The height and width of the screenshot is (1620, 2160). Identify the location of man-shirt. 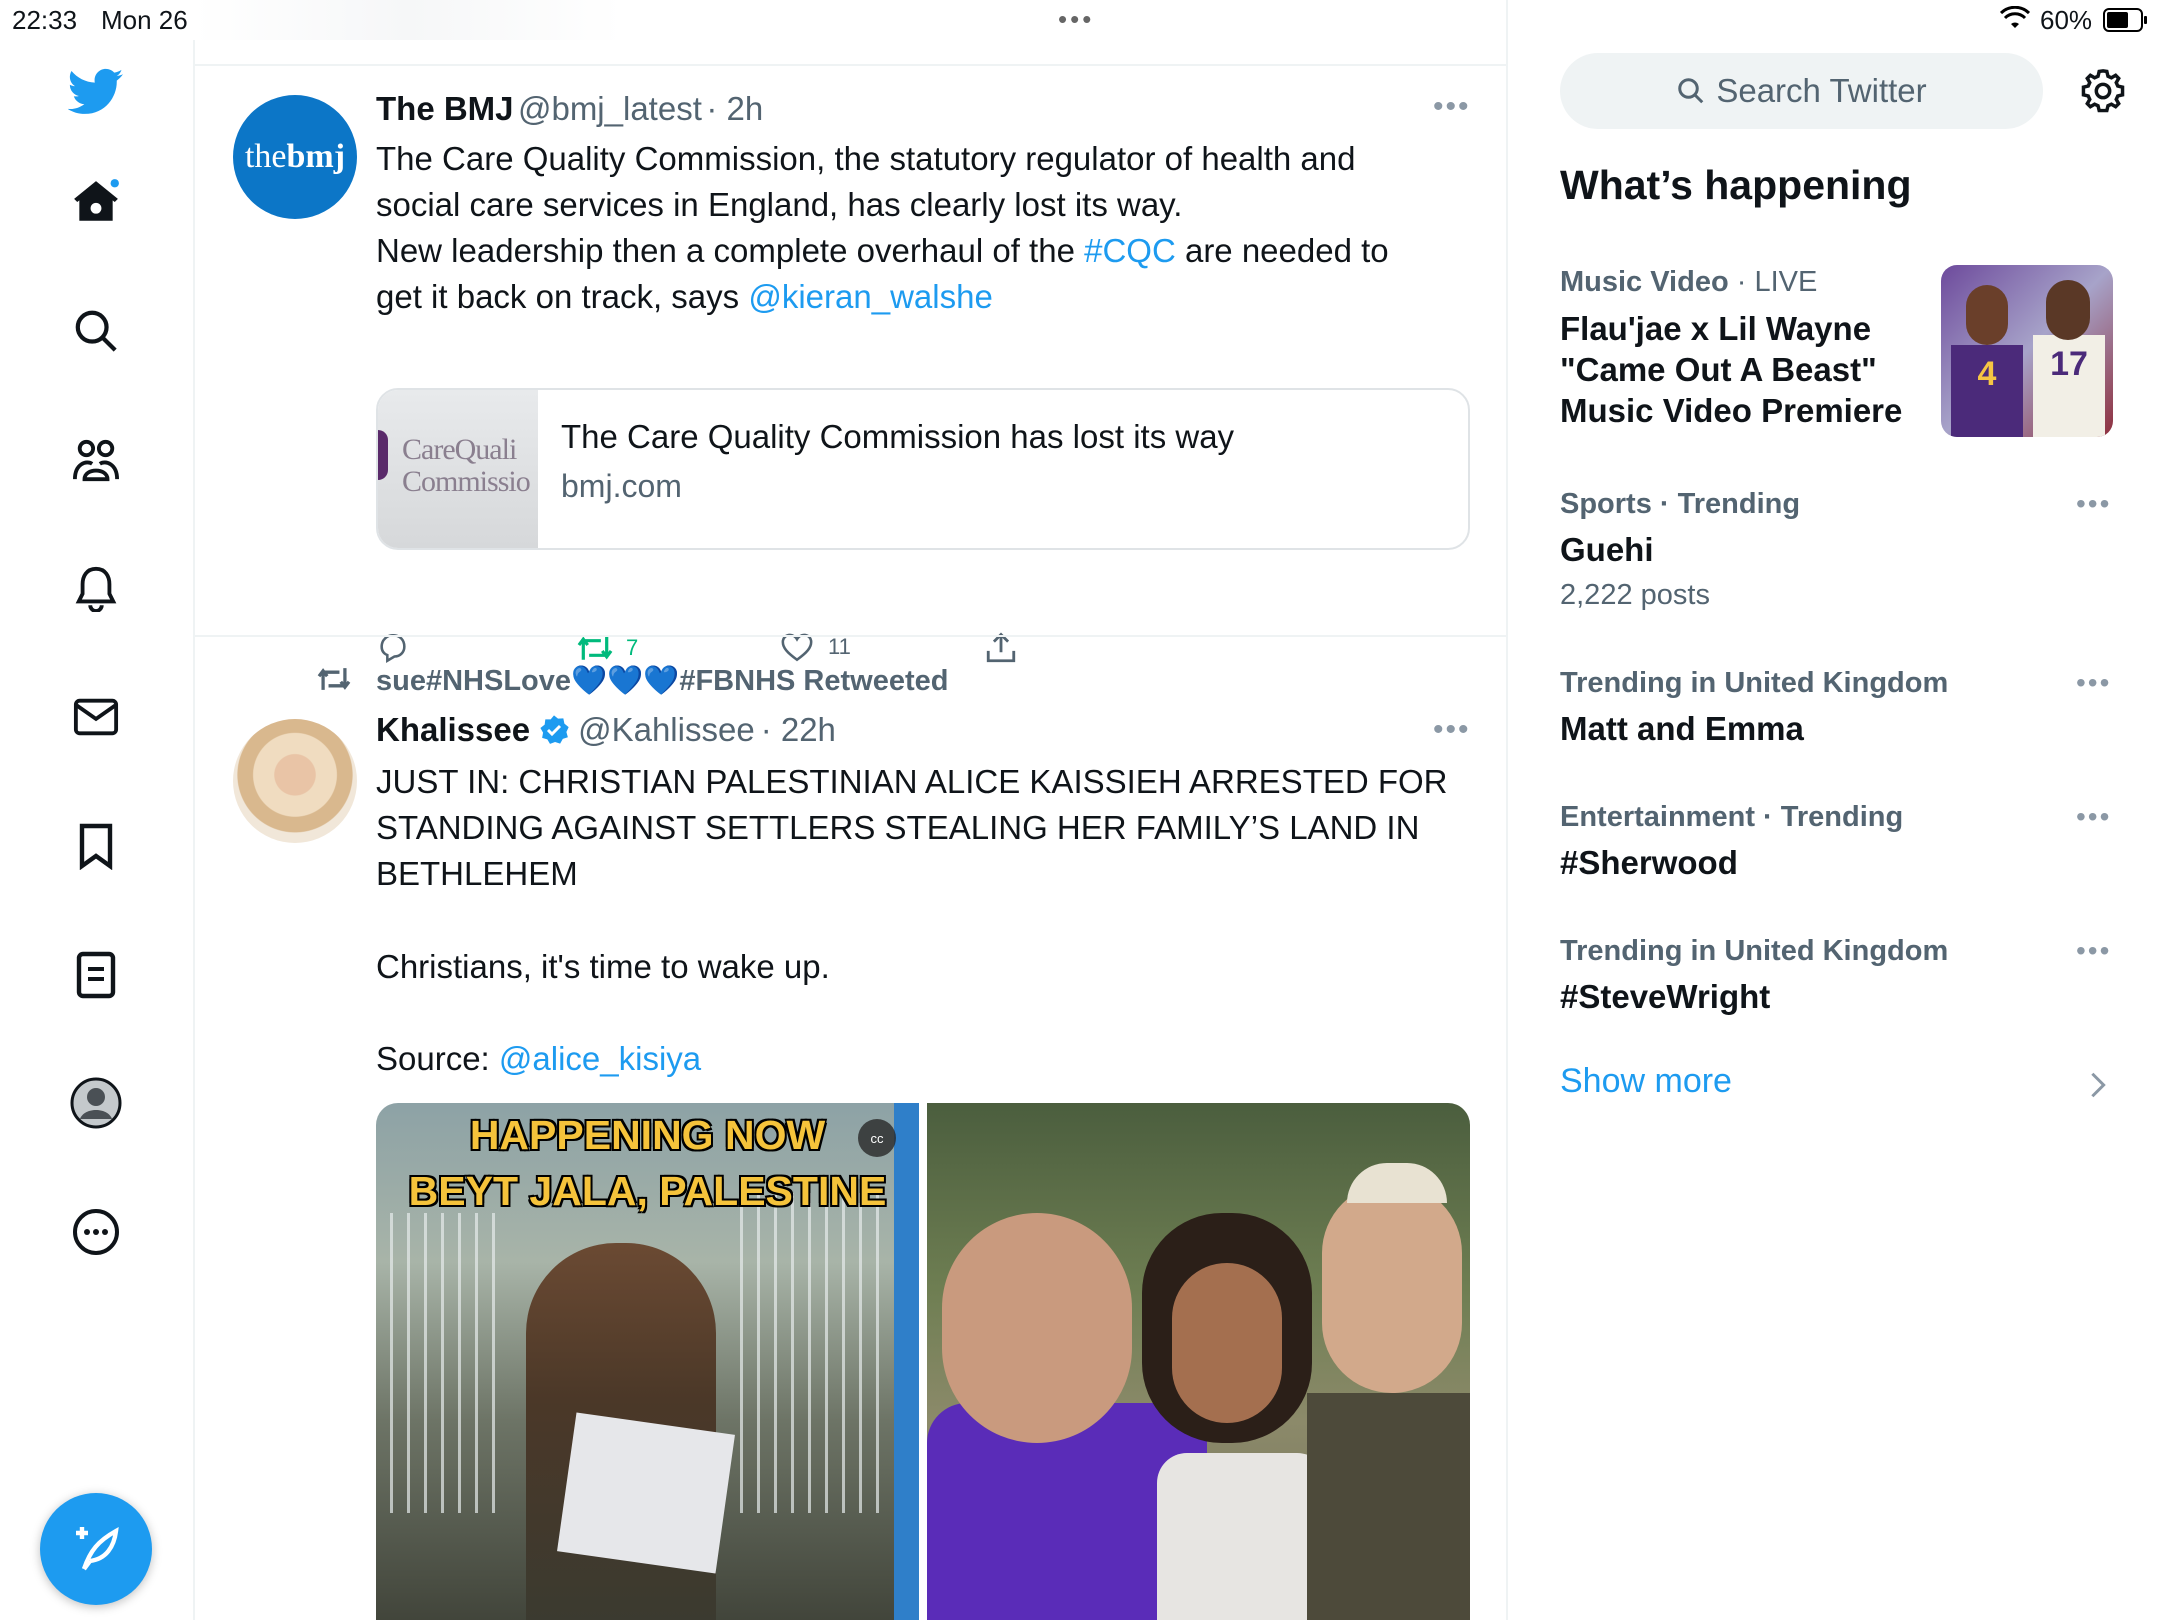
(1388, 1506).